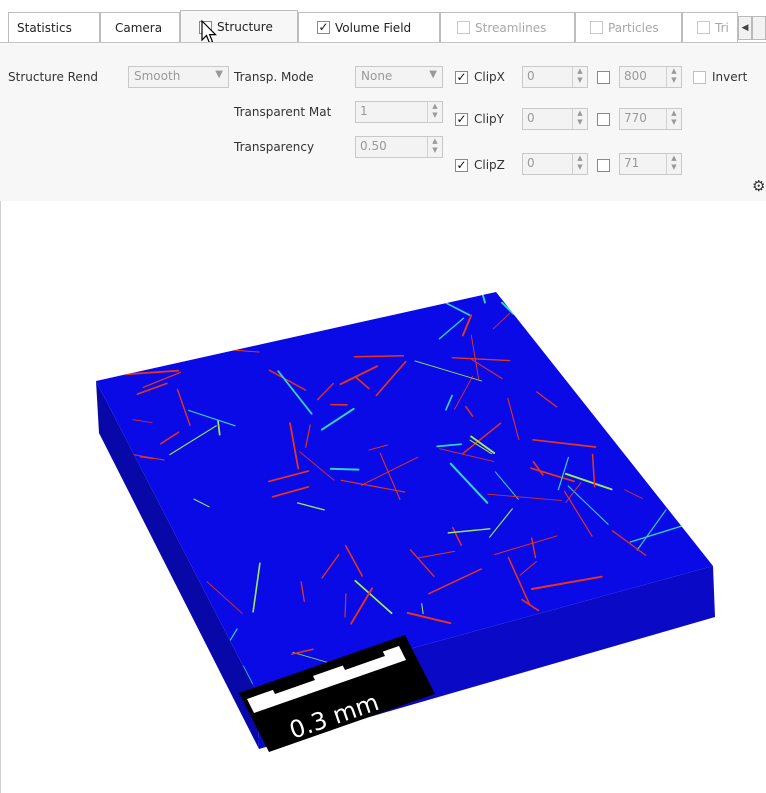  I want to click on streamlines-tab-checkbox, so click(463, 27).